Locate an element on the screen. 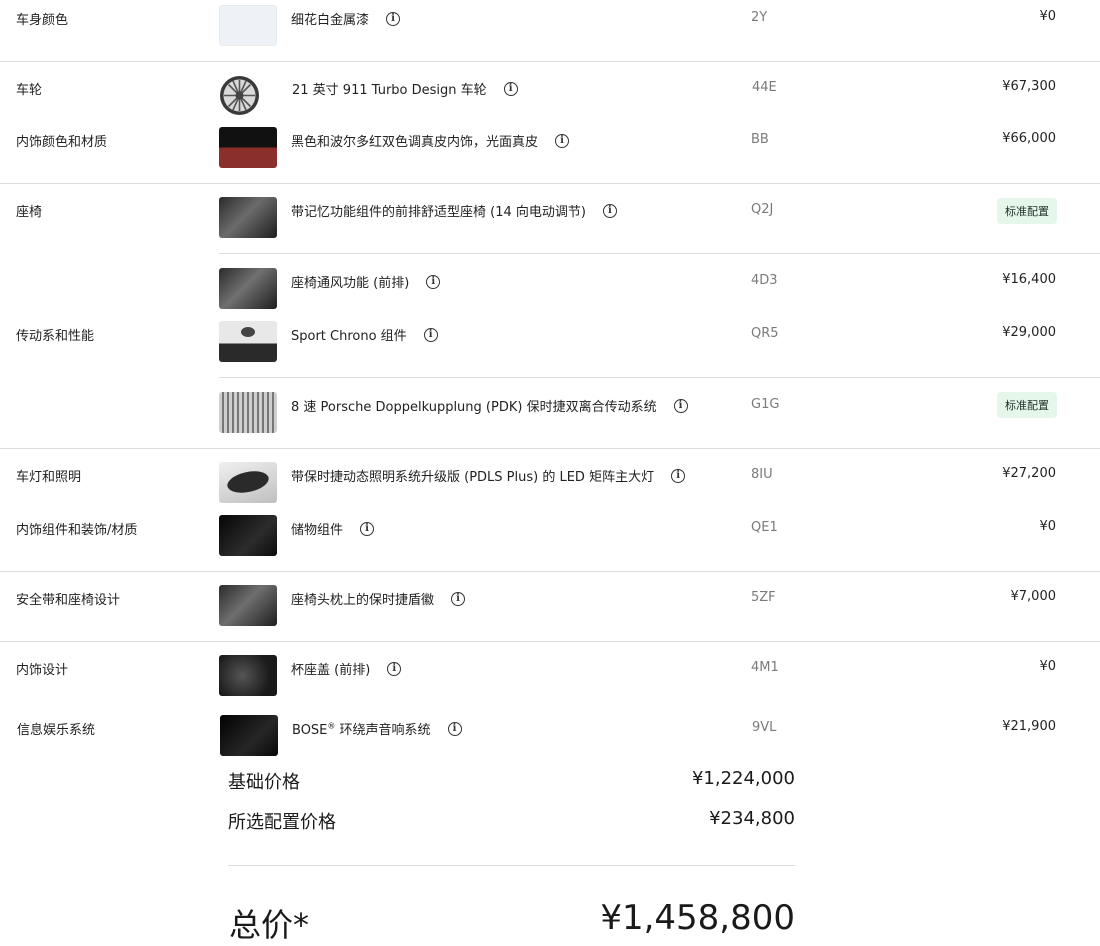 The height and width of the screenshot is (946, 1100). option-code: QR5 is located at coordinates (765, 333).